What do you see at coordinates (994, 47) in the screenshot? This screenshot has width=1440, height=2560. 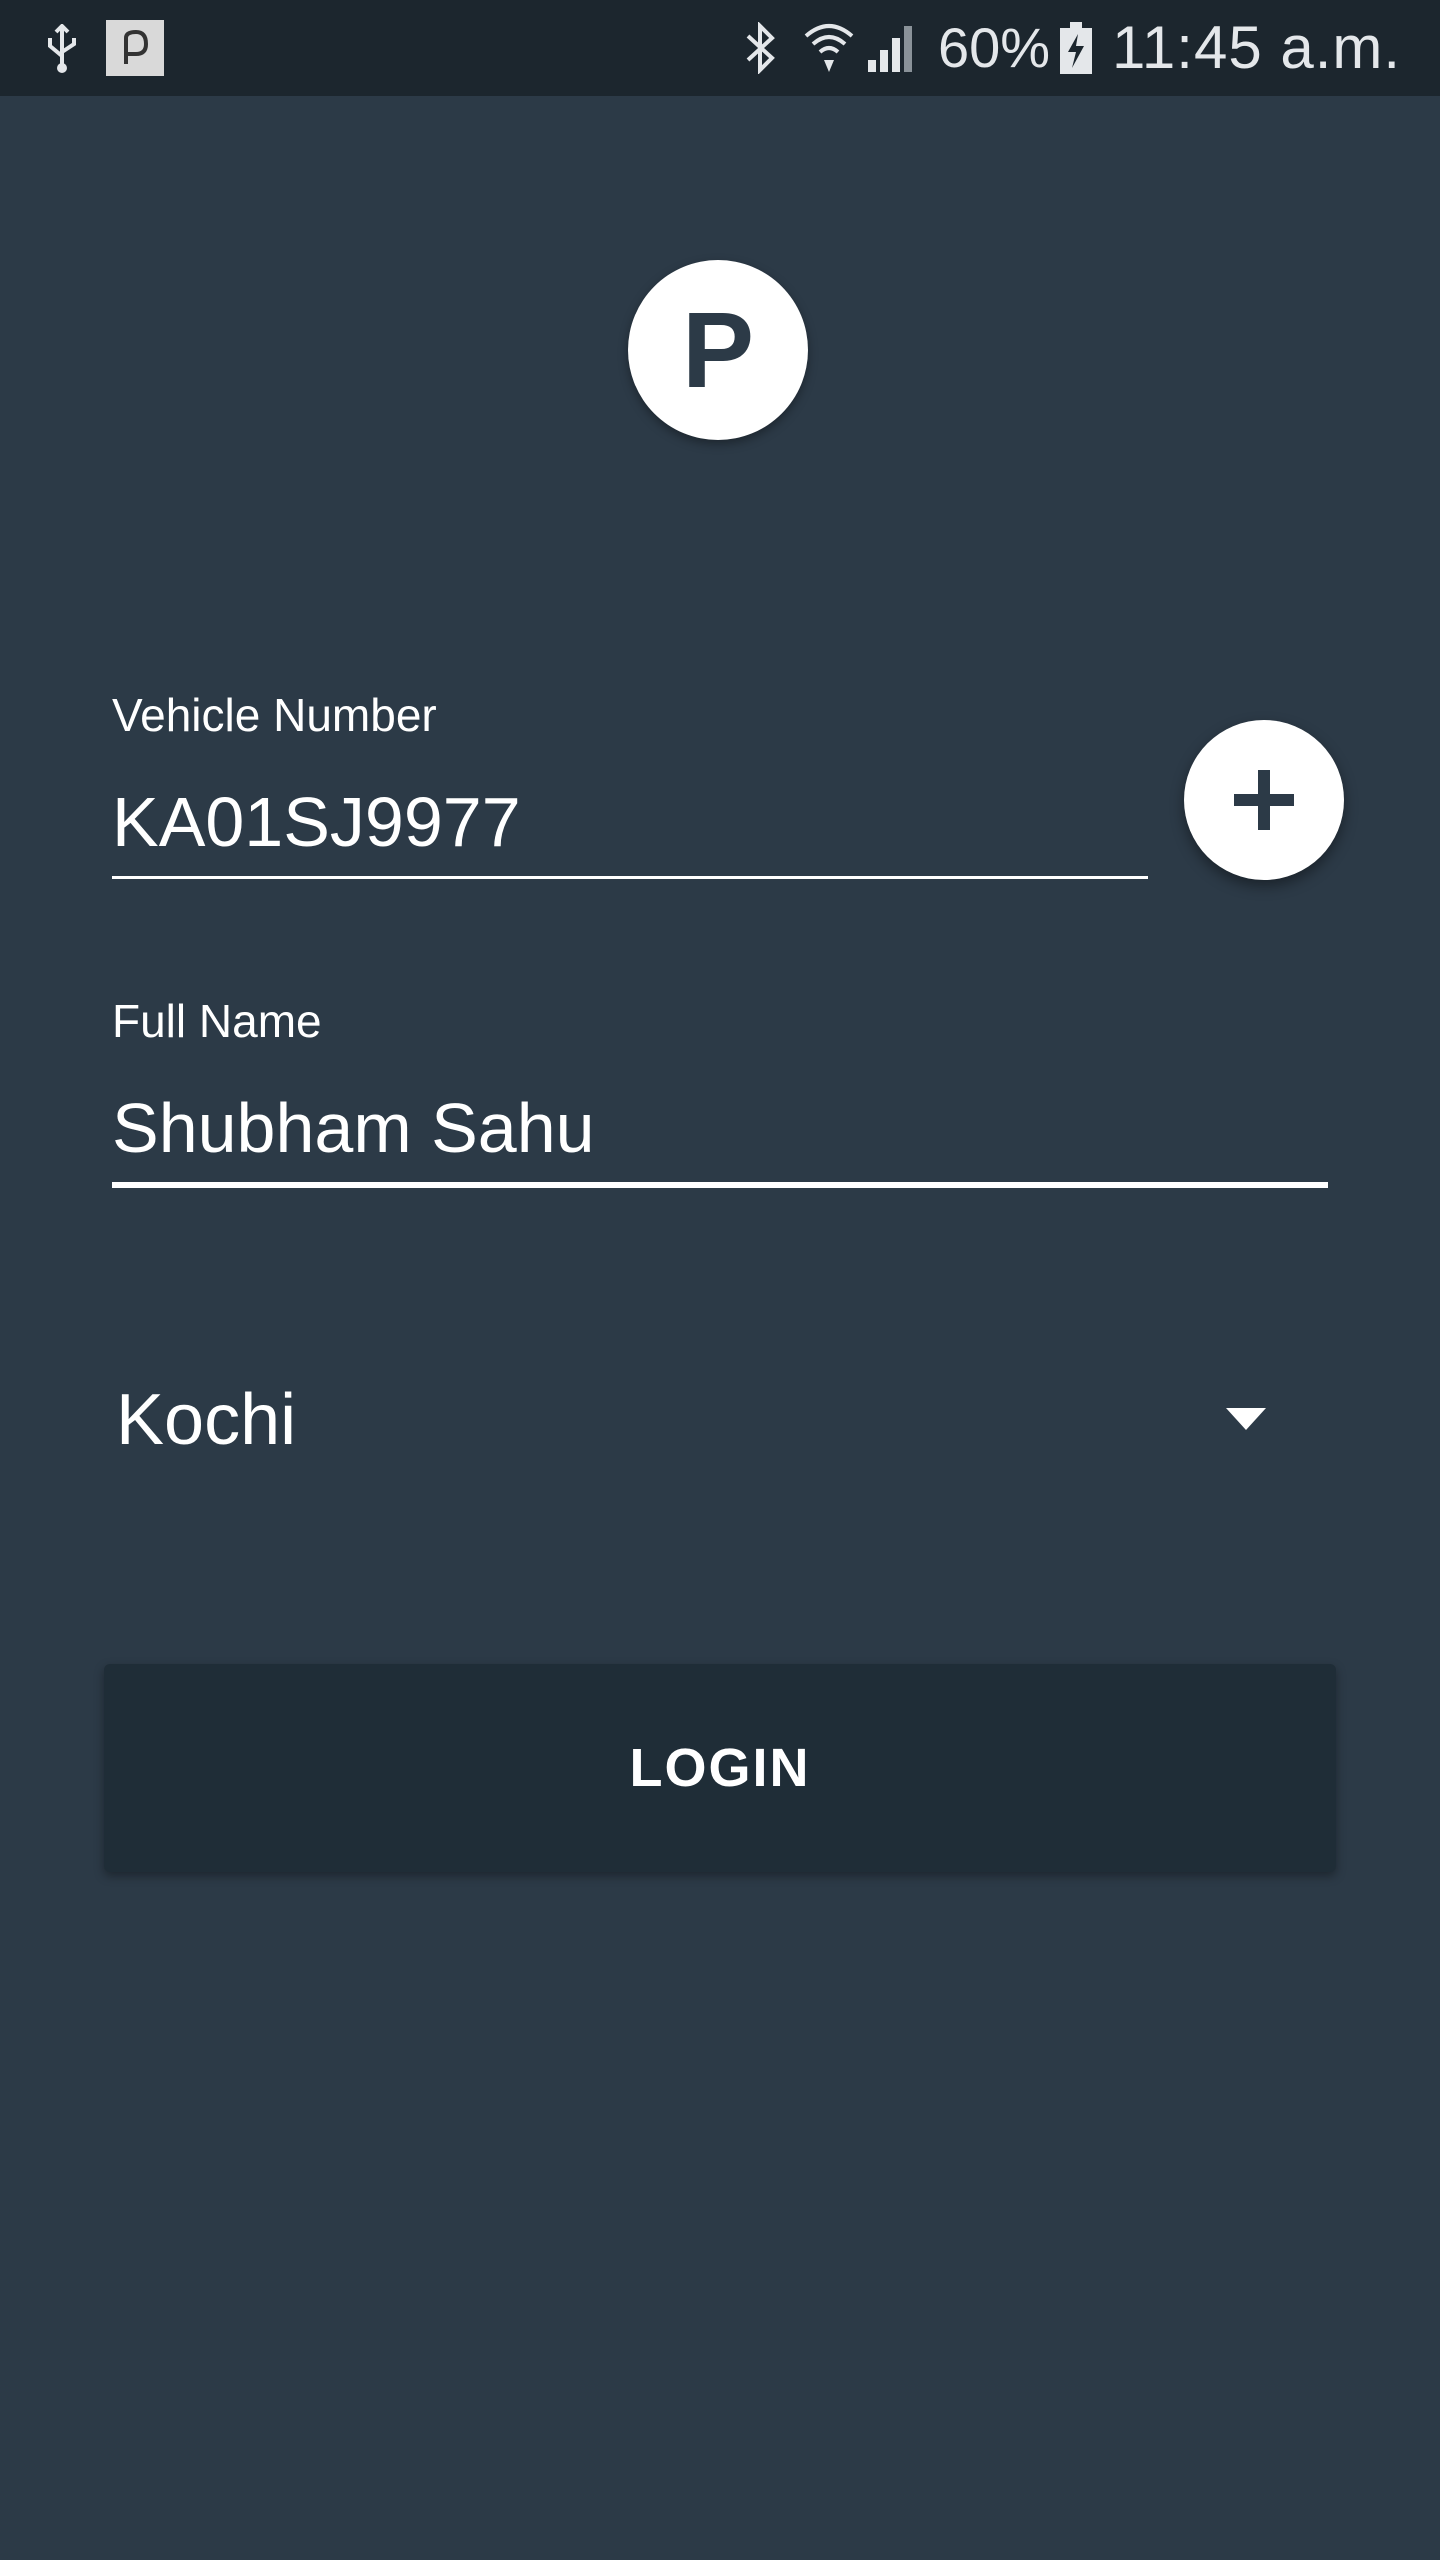 I see `battery-percent: 60%` at bounding box center [994, 47].